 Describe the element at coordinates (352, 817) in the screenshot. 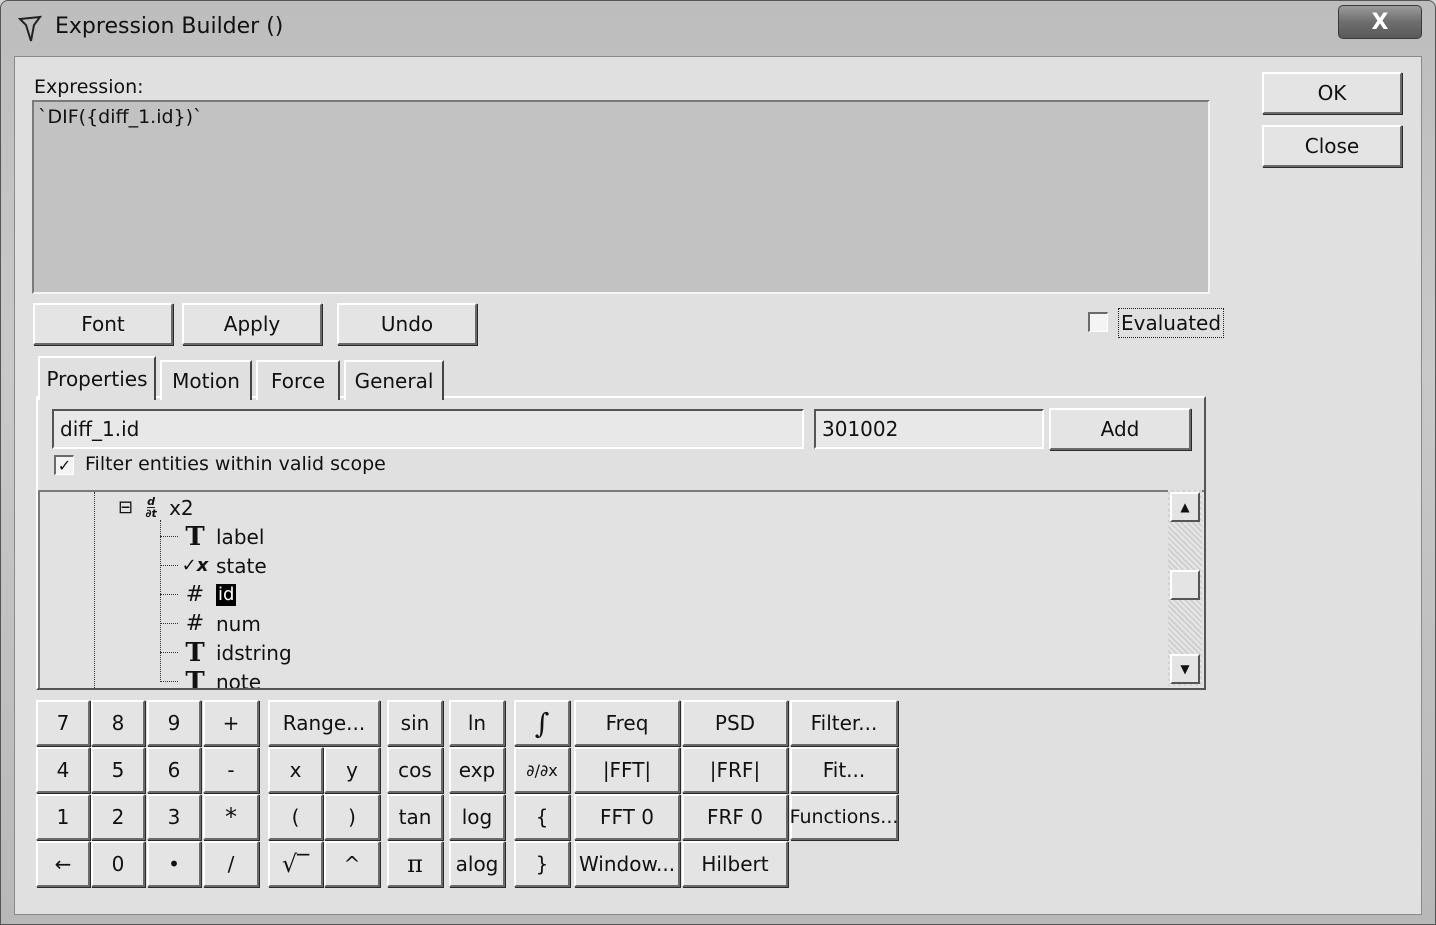

I see `key-right-paren: )` at that location.